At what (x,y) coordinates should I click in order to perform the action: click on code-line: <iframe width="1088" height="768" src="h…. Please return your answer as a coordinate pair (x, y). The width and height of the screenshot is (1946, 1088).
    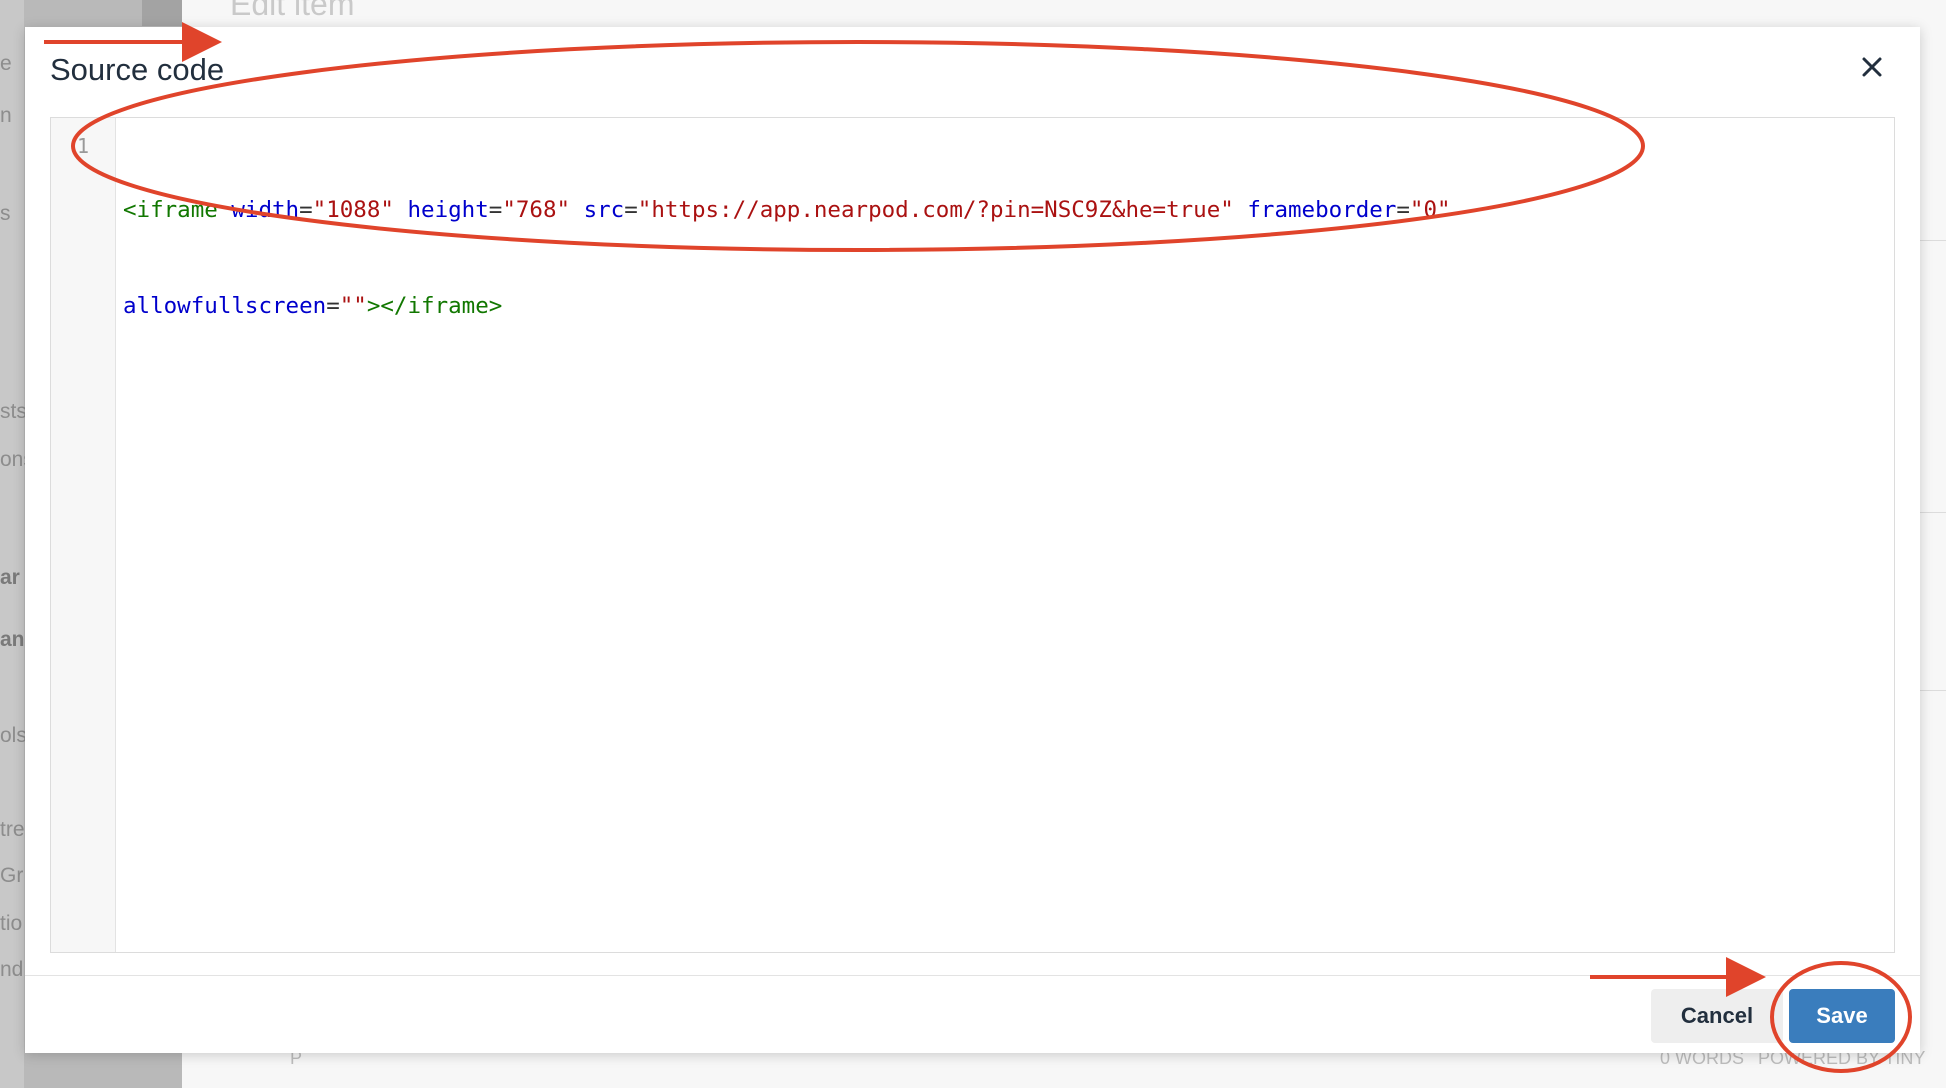
    Looking at the image, I should click on (883, 210).